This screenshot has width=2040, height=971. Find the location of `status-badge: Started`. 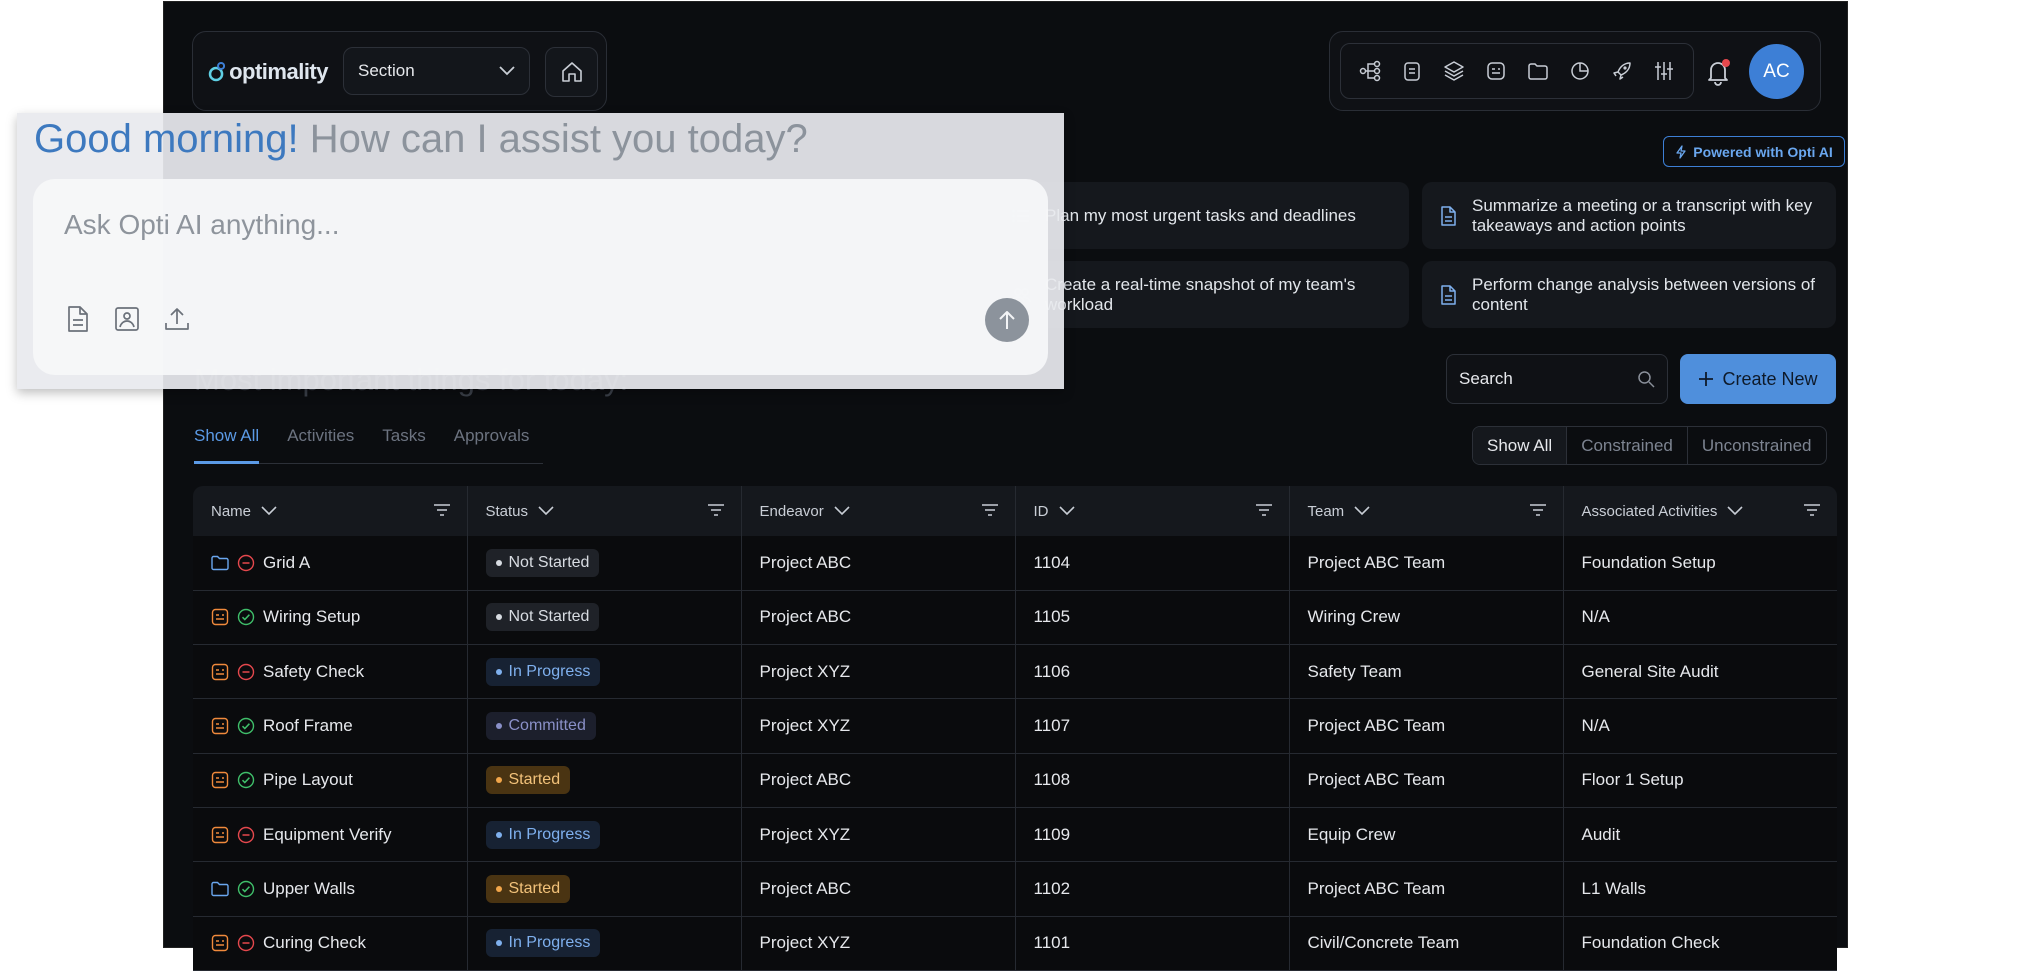

status-badge: Started is located at coordinates (528, 780).